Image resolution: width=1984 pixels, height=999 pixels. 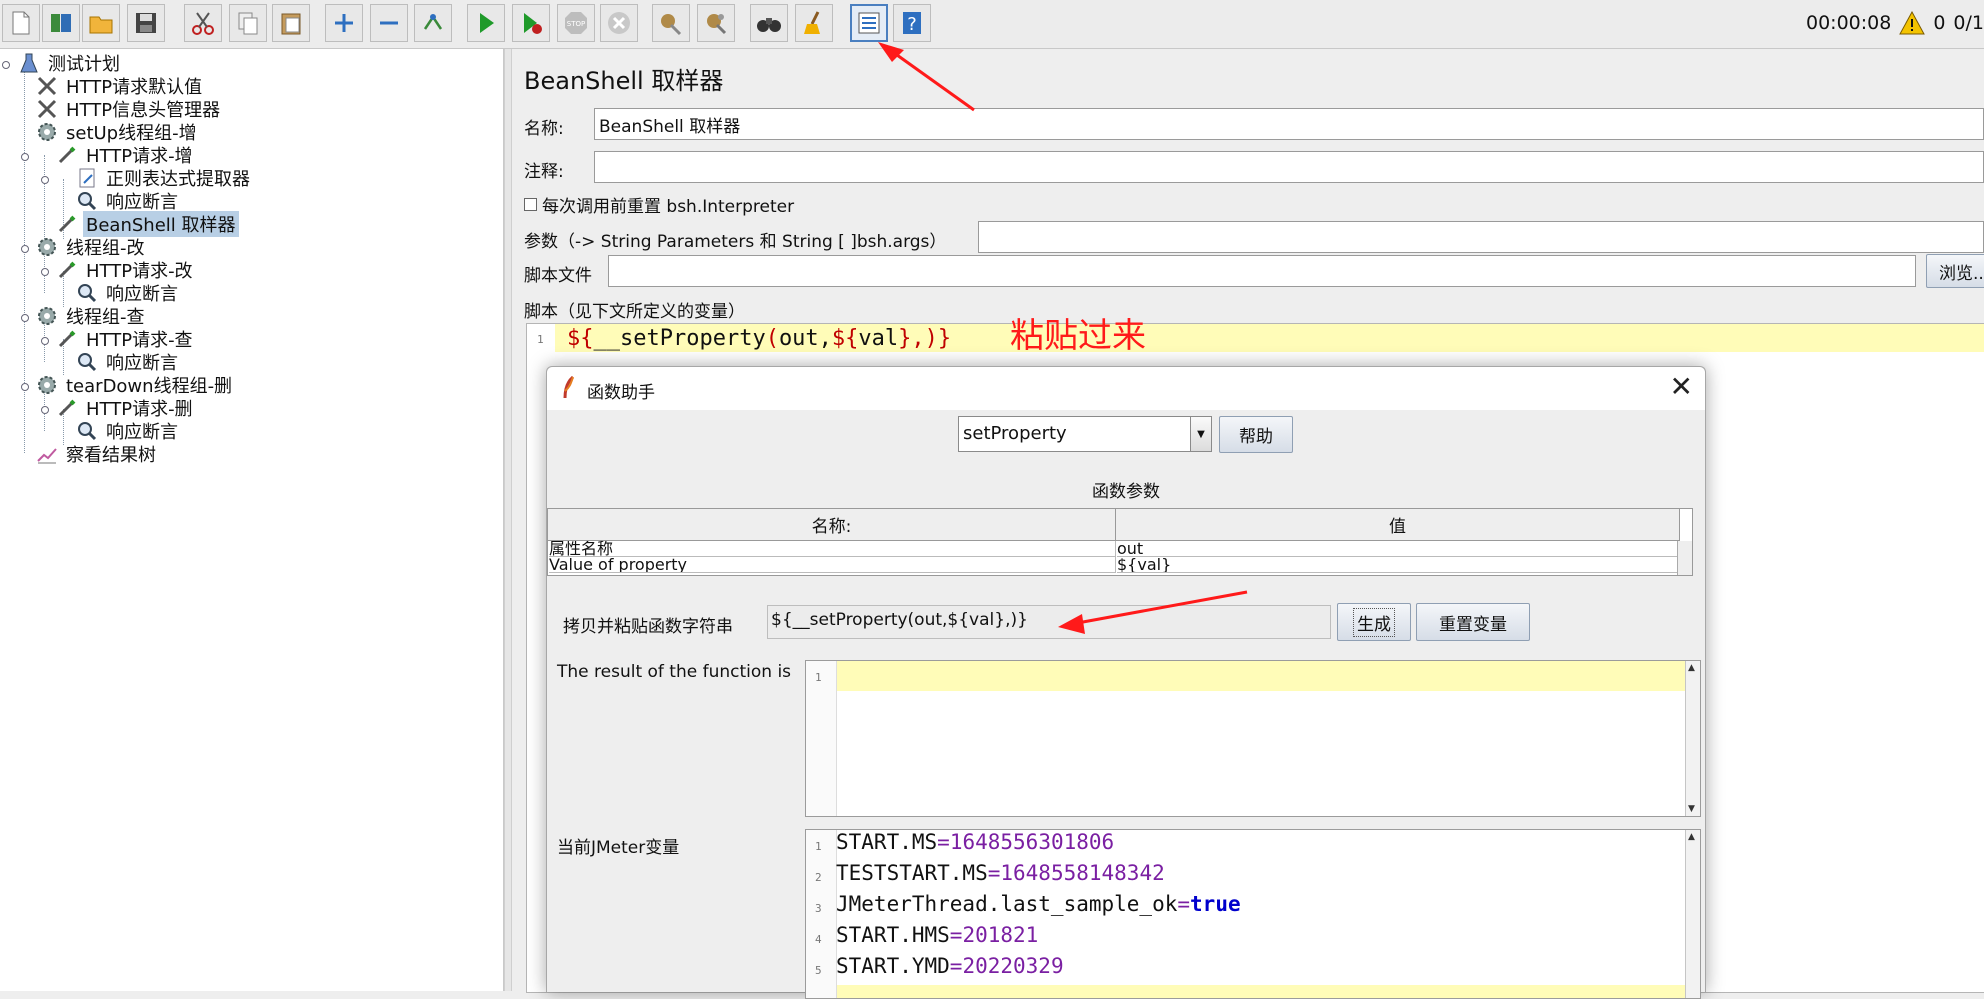 I want to click on dialog-title: 函数助手, so click(x=621, y=393).